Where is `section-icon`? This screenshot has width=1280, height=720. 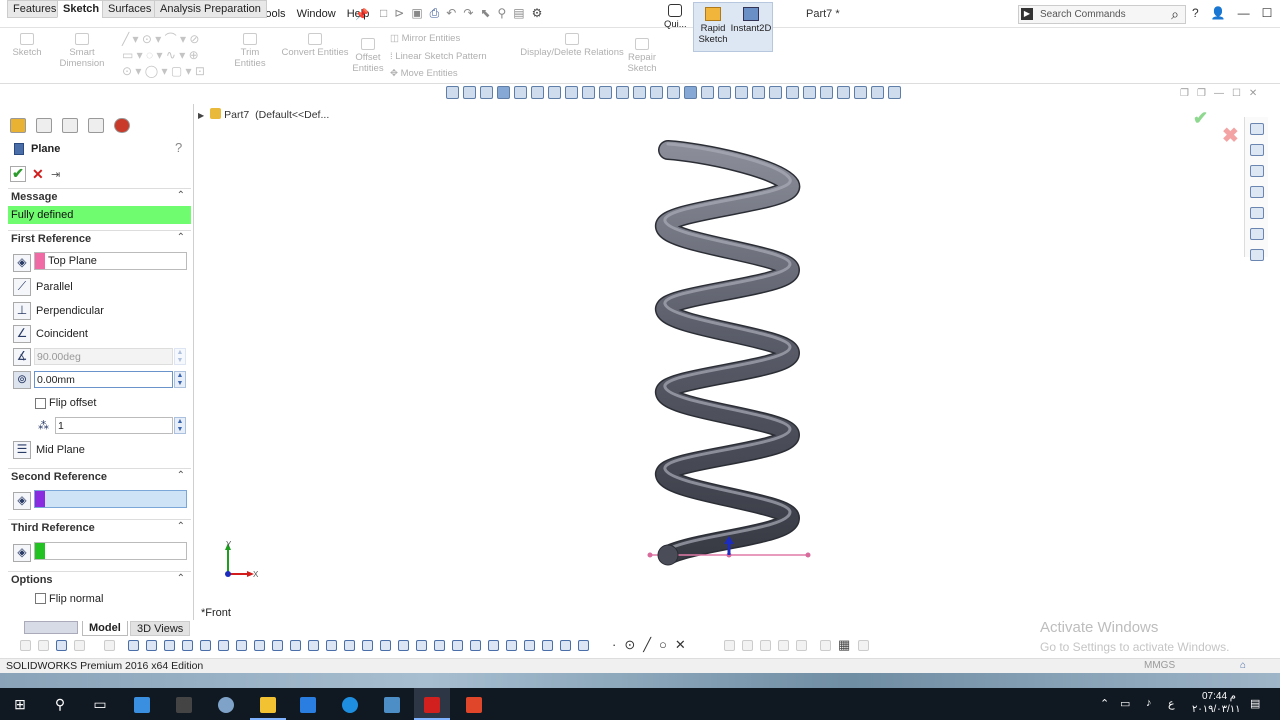
section-icon is located at coordinates (809, 92).